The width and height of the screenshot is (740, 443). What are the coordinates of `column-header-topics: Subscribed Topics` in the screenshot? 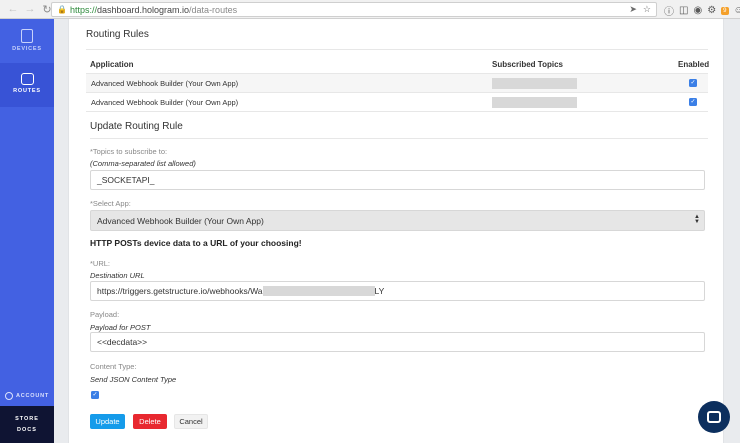 It's located at (527, 64).